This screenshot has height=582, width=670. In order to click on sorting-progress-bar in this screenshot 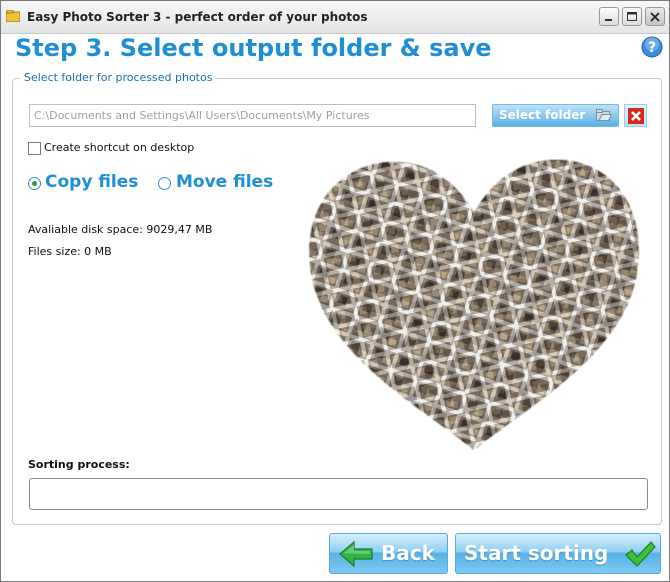, I will do `click(338, 494)`.